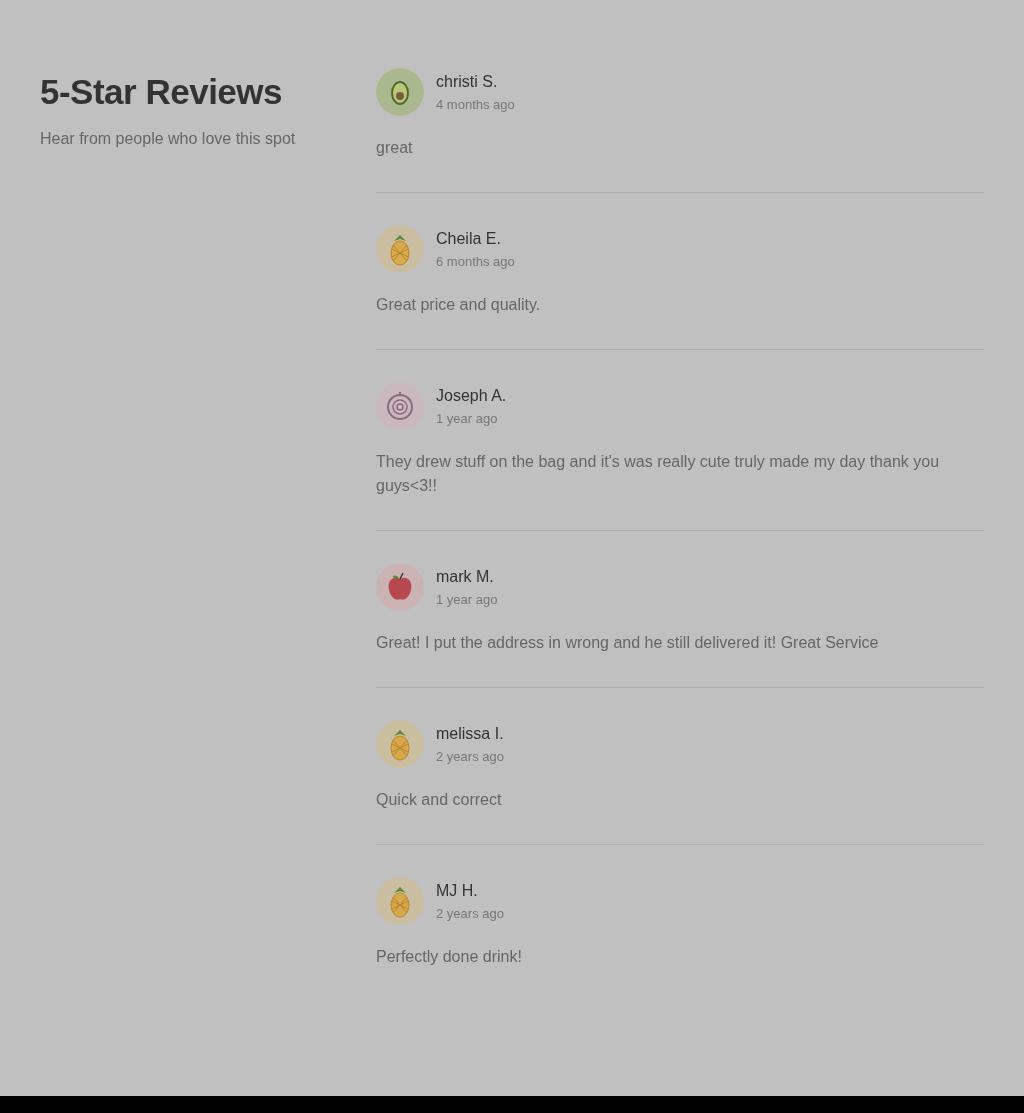 This screenshot has height=1113, width=1024. I want to click on reviewer-name: Cheila E., so click(469, 238).